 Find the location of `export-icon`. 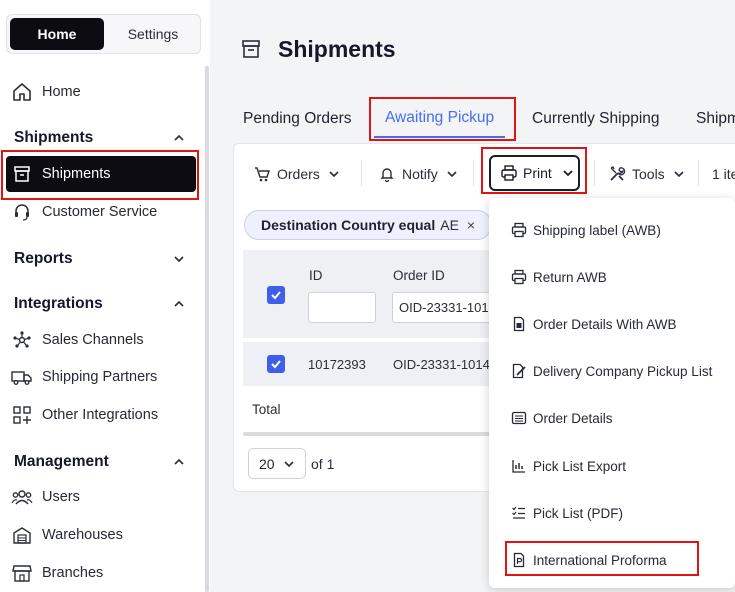

export-icon is located at coordinates (519, 466).